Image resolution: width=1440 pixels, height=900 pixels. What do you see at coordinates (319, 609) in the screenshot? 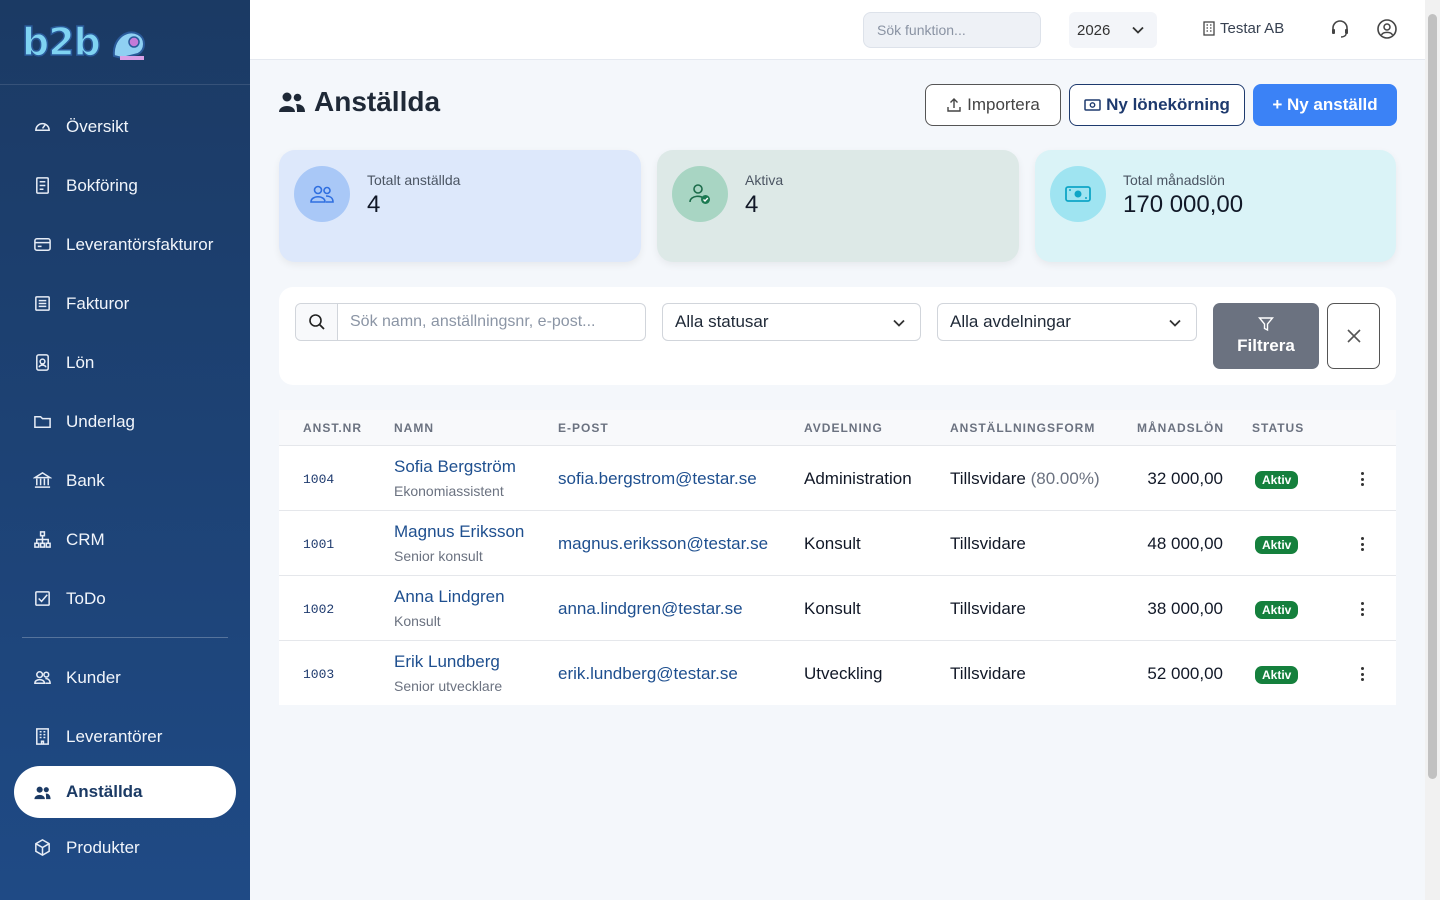
I see `employee-number: 1002` at bounding box center [319, 609].